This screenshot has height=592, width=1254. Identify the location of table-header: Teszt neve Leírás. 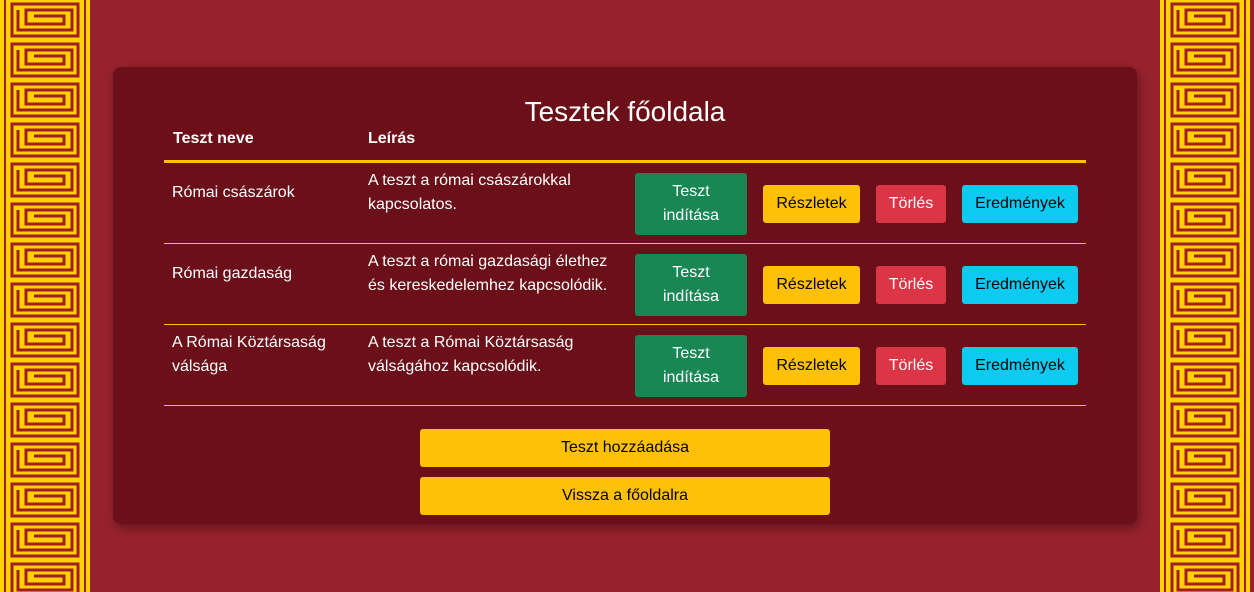
(625, 145).